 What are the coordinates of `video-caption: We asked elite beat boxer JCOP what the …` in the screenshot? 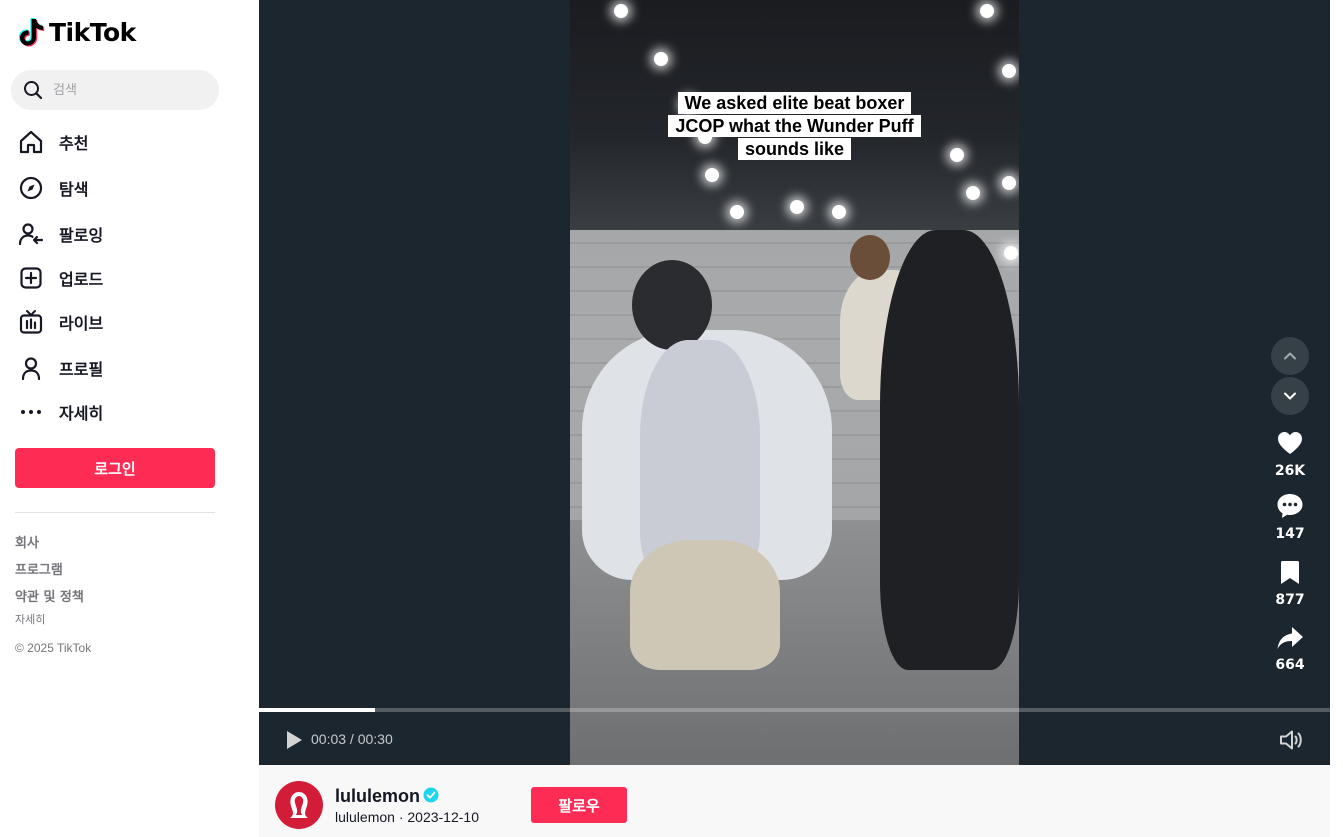 It's located at (794, 126).